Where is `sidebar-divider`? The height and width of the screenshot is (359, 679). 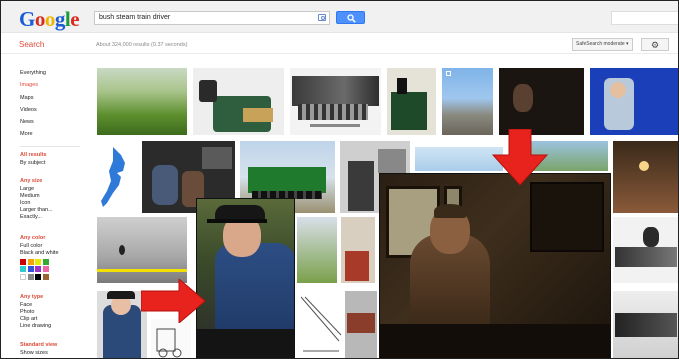
sidebar-divider is located at coordinates (50, 146).